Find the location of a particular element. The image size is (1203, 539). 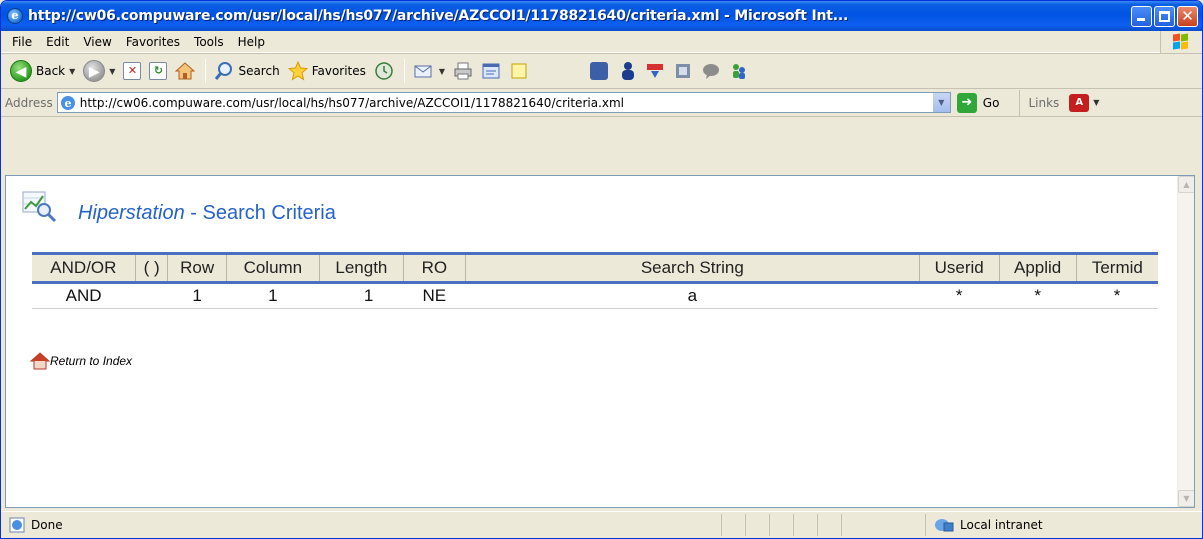

refresh-button: ↻ is located at coordinates (158, 71).